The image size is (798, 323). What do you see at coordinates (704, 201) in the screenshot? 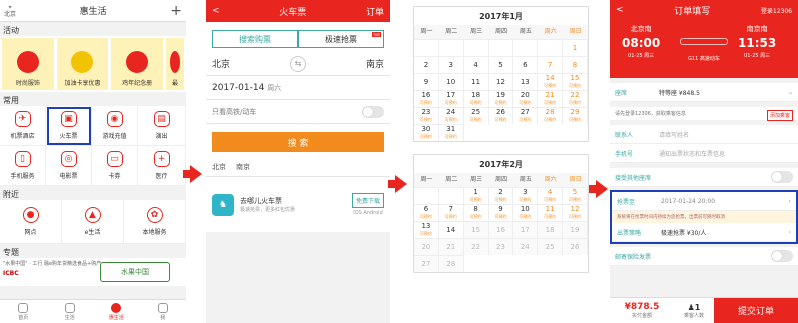
I see `grab-deadline-row: 抢票至 2017-01-24 20:00 ›` at bounding box center [704, 201].